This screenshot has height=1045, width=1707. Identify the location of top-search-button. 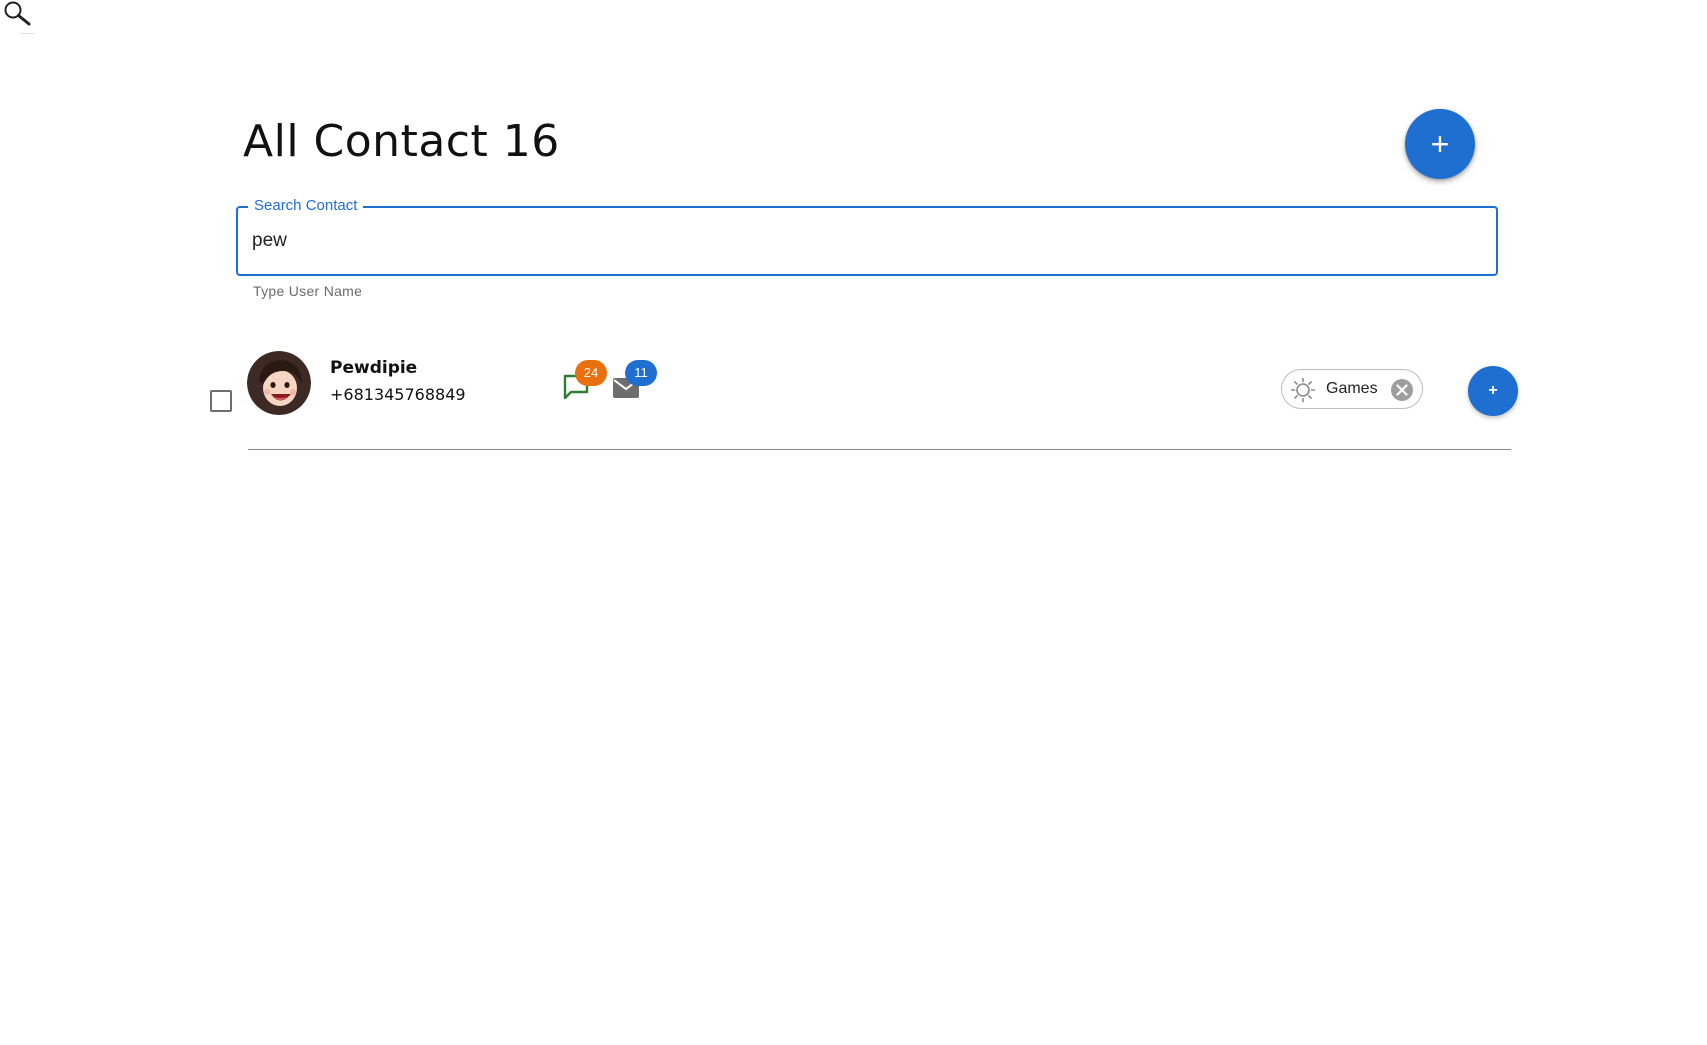
(18, 17).